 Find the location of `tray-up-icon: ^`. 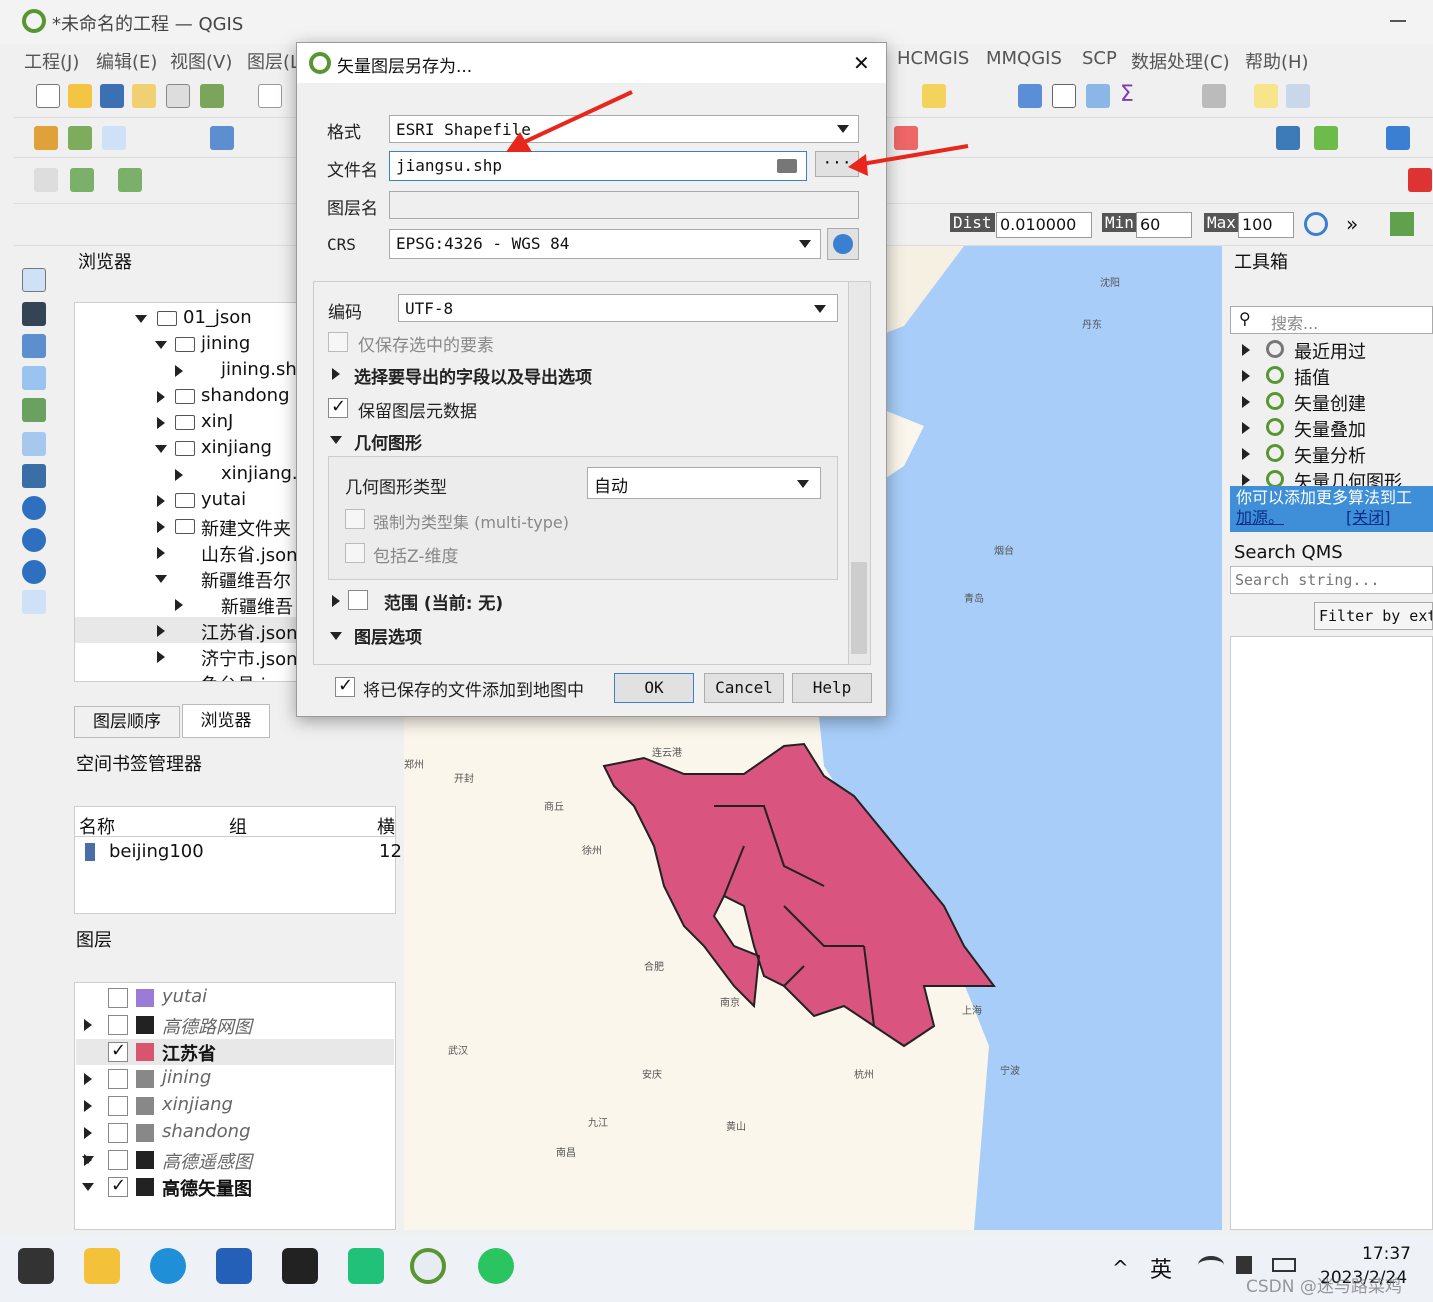

tray-up-icon: ^ is located at coordinates (1120, 1268).